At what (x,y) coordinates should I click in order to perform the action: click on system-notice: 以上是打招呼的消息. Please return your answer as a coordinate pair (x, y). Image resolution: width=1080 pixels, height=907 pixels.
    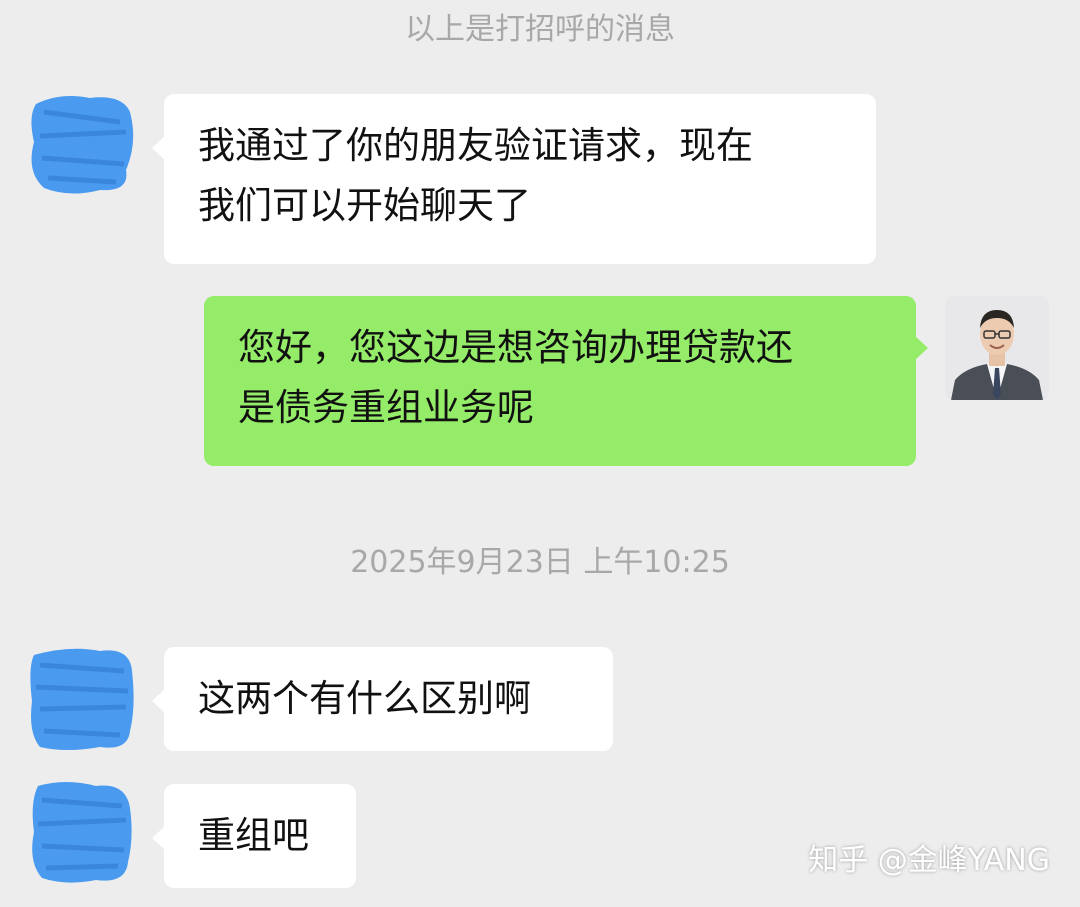
    Looking at the image, I should click on (540, 29).